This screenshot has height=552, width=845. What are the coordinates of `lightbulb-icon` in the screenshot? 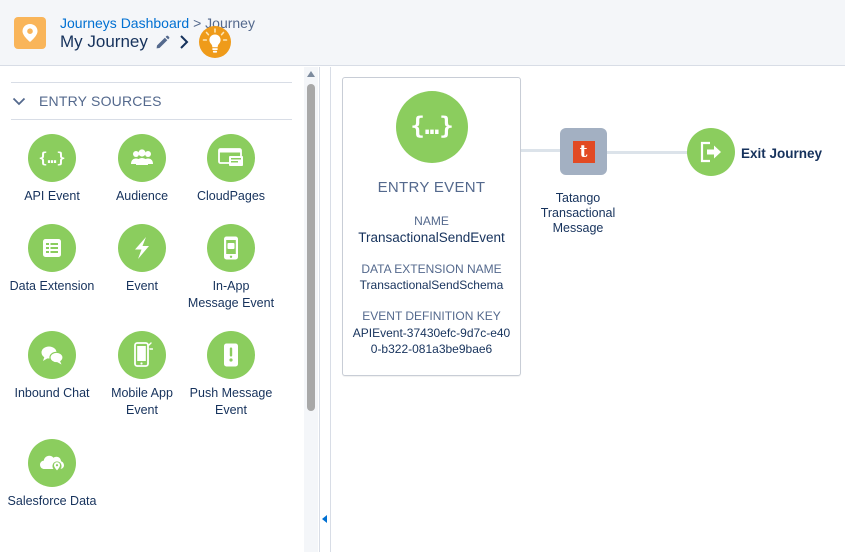 It's located at (215, 42).